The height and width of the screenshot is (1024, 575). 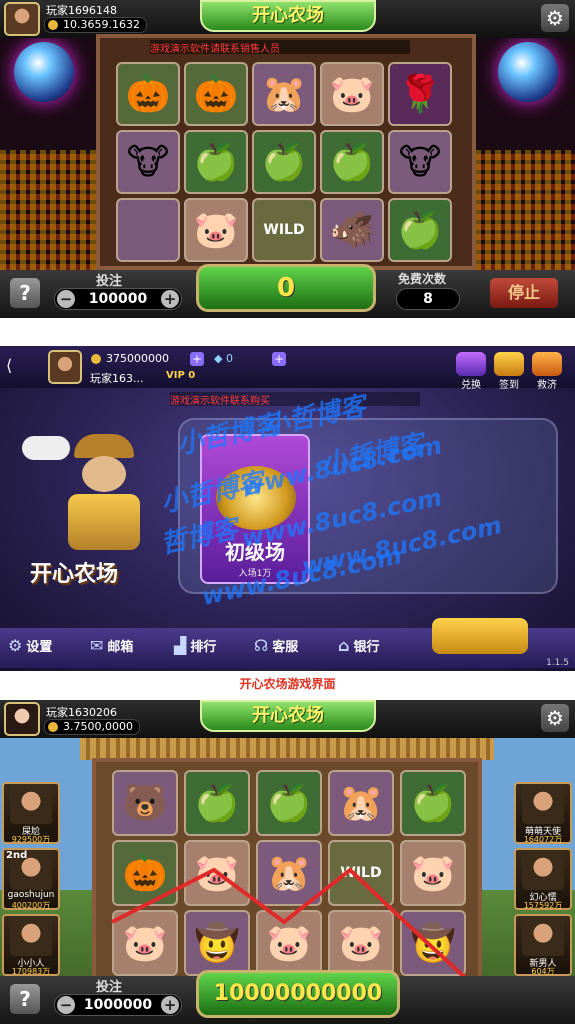 I want to click on player-card: 幻心懦 157592万, so click(x=543, y=879).